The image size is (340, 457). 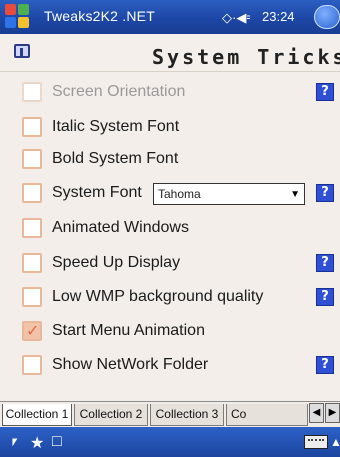 I want to click on option-label: Italic System Font, so click(x=116, y=126).